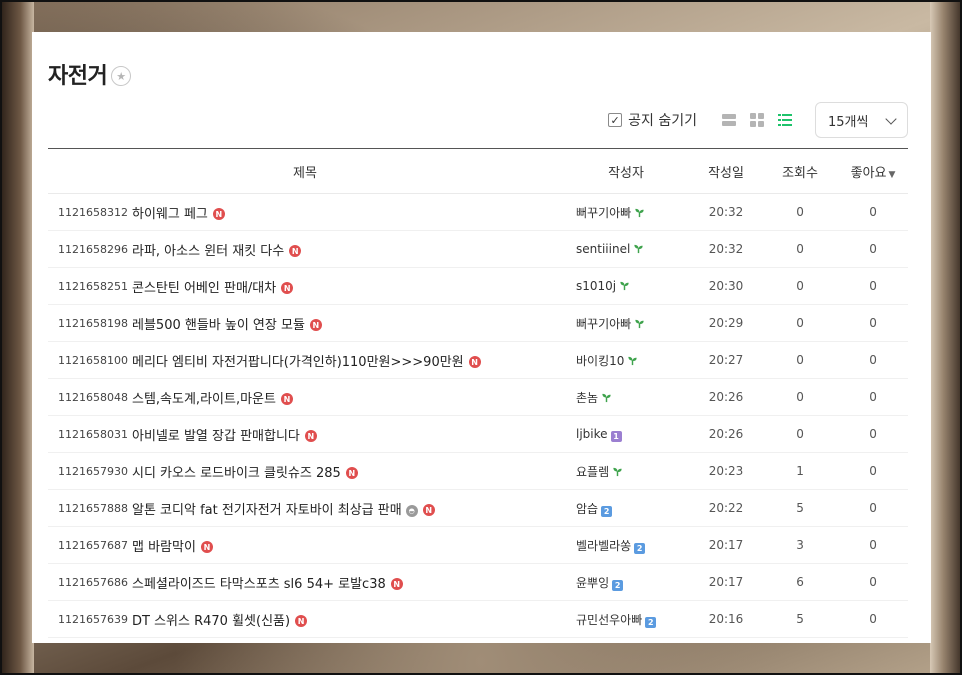  What do you see at coordinates (800, 582) in the screenshot?
I see `article-views: 6` at bounding box center [800, 582].